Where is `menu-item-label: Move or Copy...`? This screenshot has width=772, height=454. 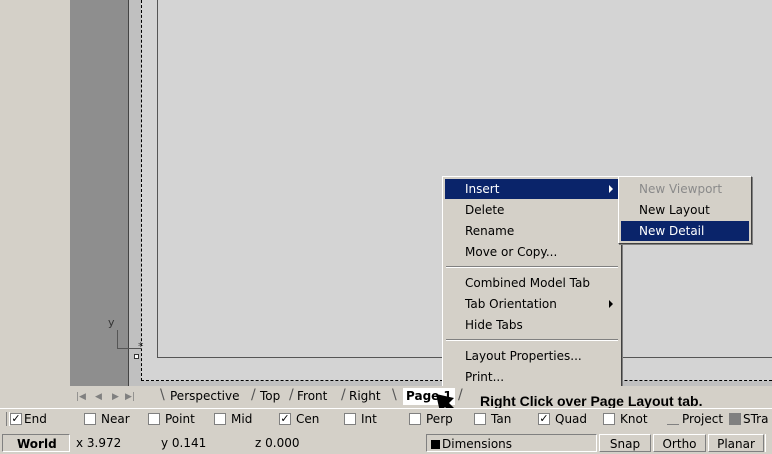 menu-item-label: Move or Copy... is located at coordinates (511, 252).